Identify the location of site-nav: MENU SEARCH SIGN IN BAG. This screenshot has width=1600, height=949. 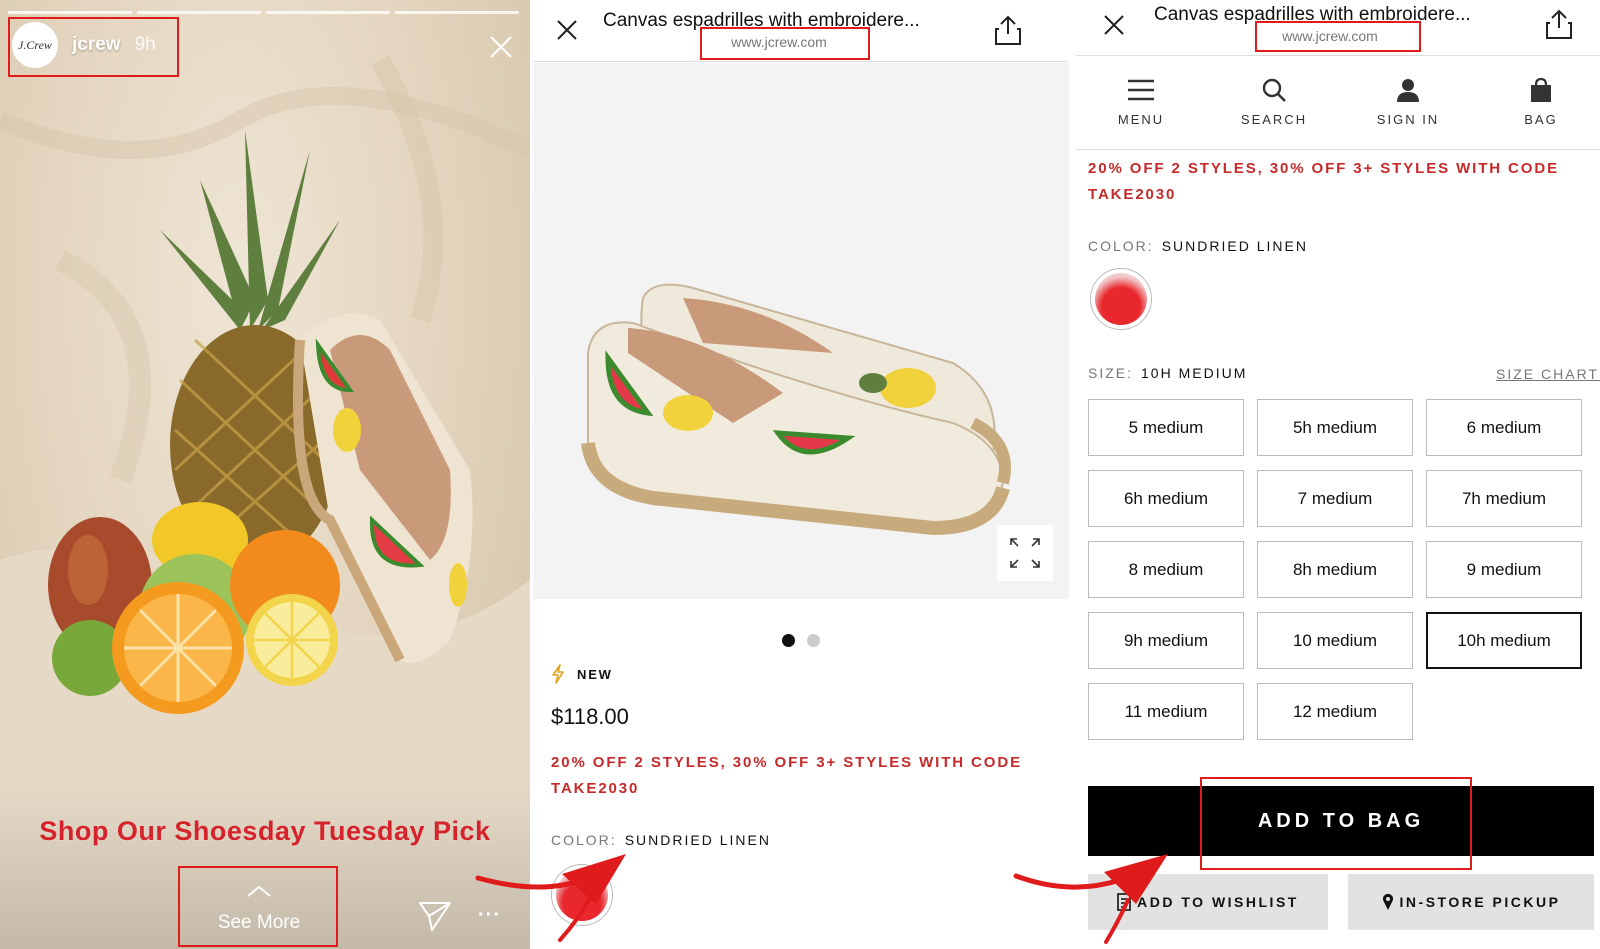
(1338, 103).